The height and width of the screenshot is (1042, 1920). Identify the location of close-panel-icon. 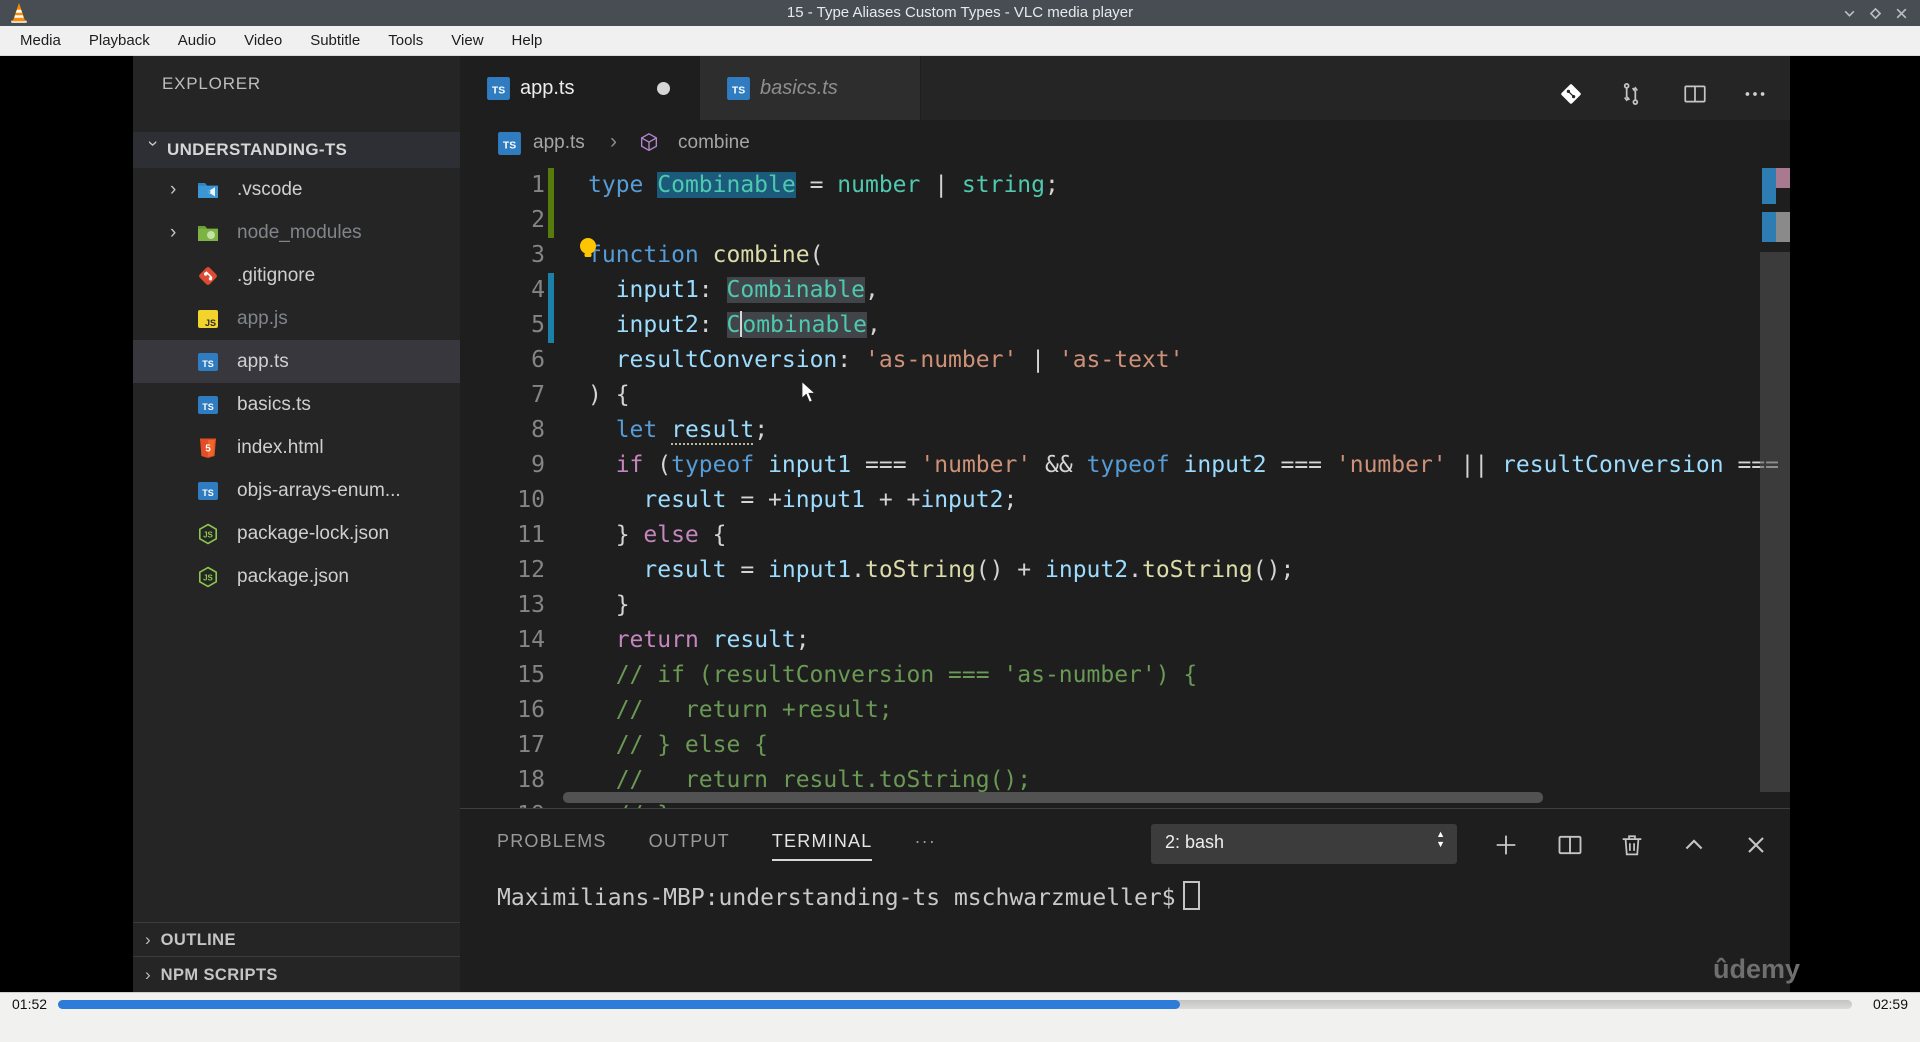
(1756, 845).